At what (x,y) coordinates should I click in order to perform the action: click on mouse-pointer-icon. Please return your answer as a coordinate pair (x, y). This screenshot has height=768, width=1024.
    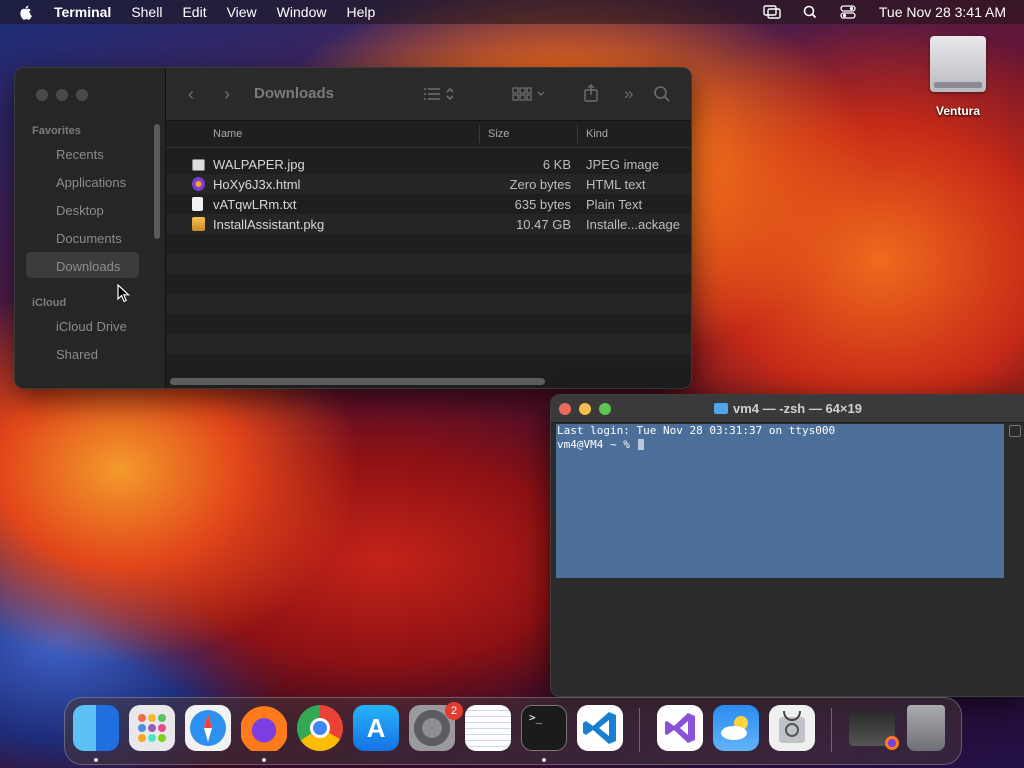
    Looking at the image, I should click on (124, 293).